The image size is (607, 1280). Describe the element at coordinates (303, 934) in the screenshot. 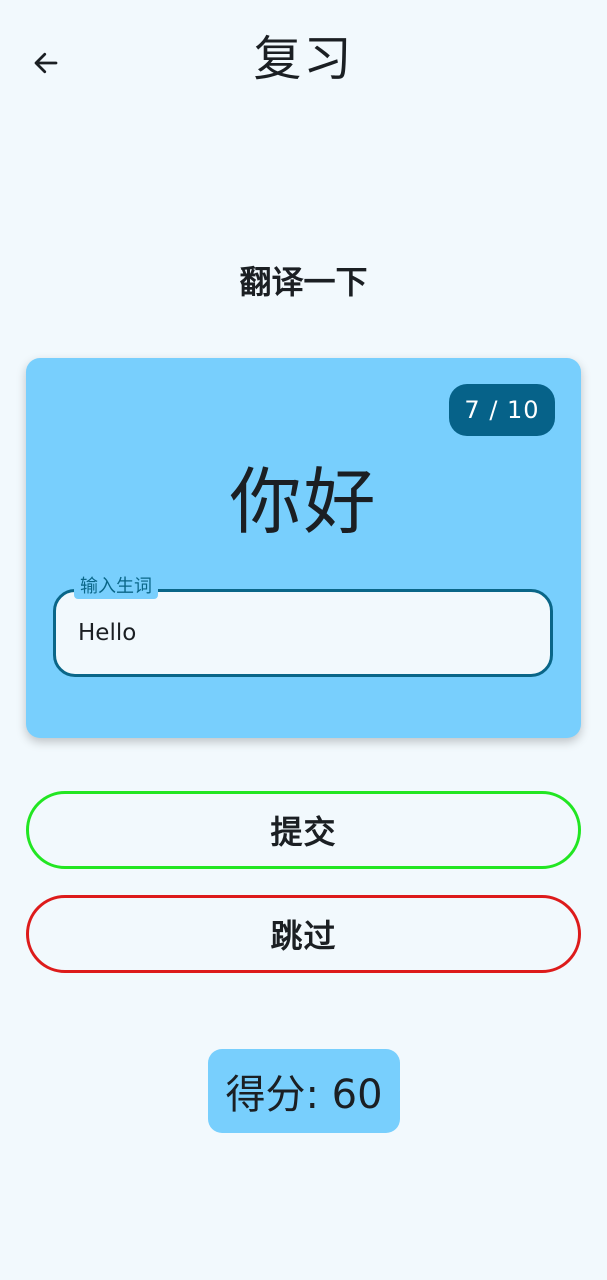

I see `skip-button: 跳过` at that location.